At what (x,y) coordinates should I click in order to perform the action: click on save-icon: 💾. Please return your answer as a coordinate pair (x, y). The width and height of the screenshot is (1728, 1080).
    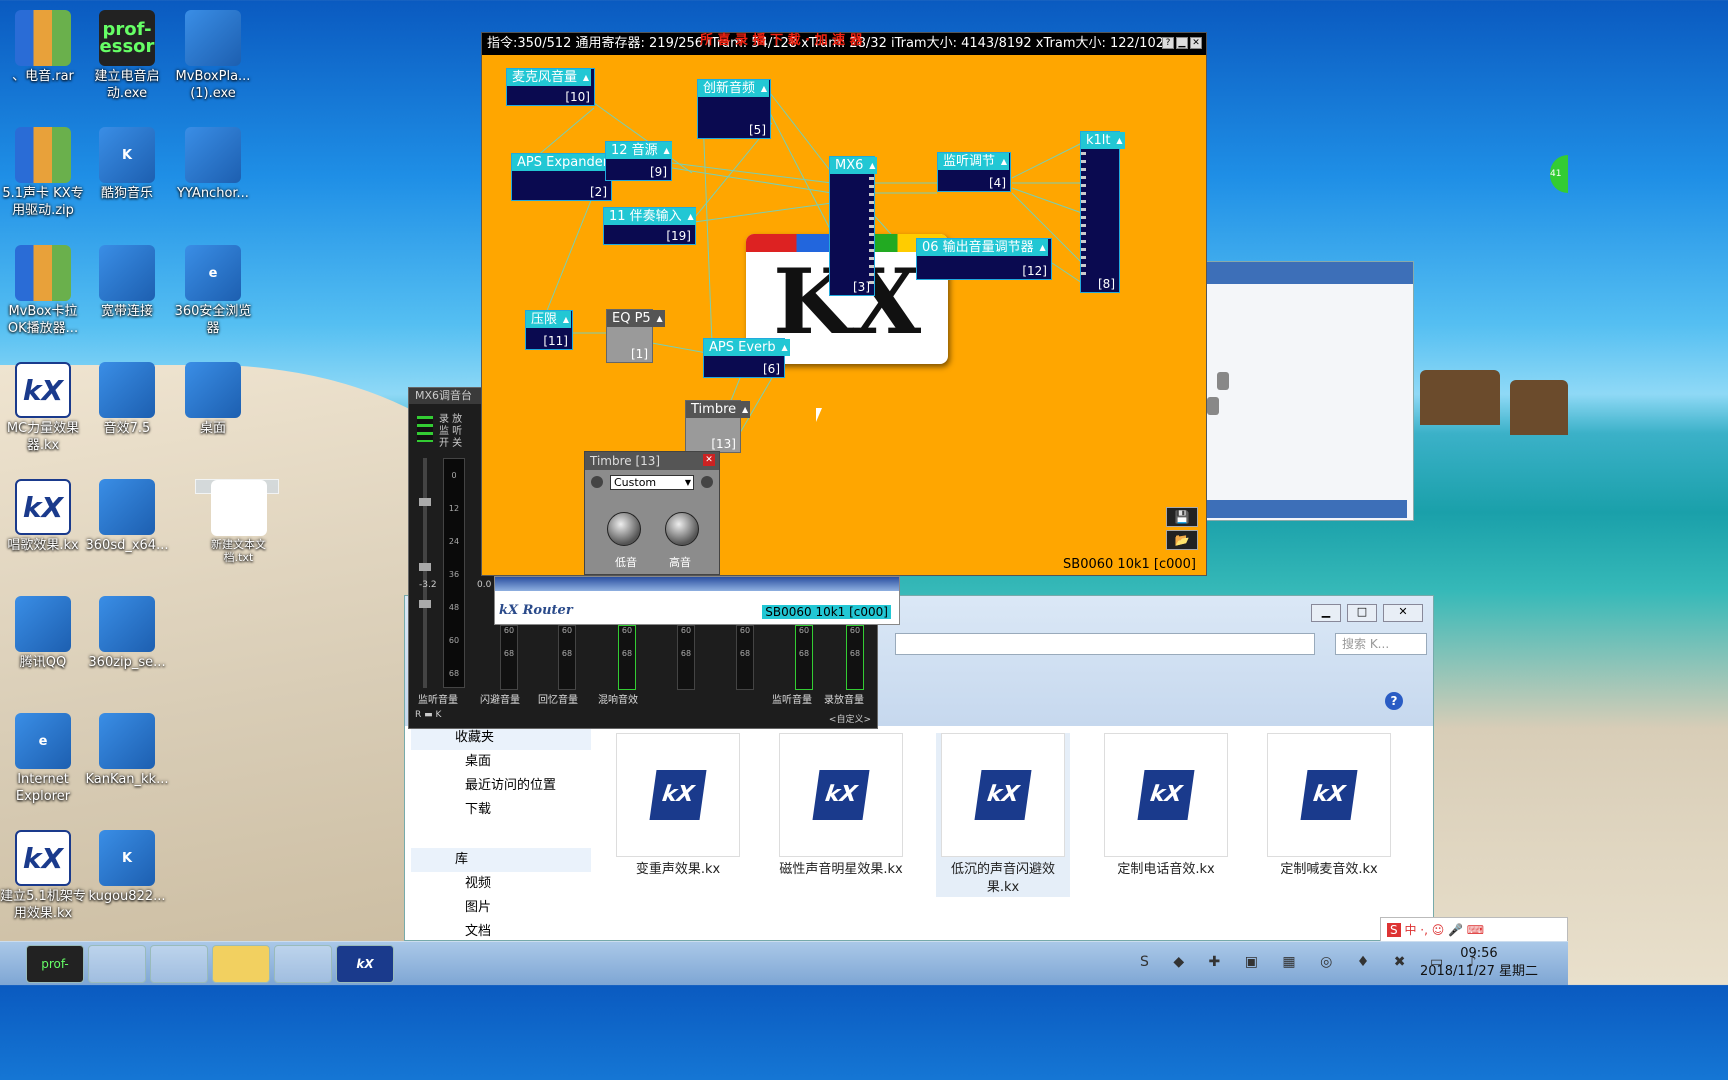
    Looking at the image, I should click on (1182, 517).